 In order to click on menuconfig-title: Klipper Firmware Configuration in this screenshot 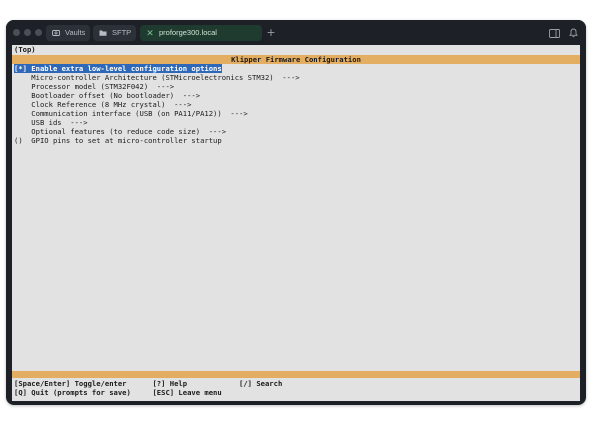, I will do `click(296, 59)`.